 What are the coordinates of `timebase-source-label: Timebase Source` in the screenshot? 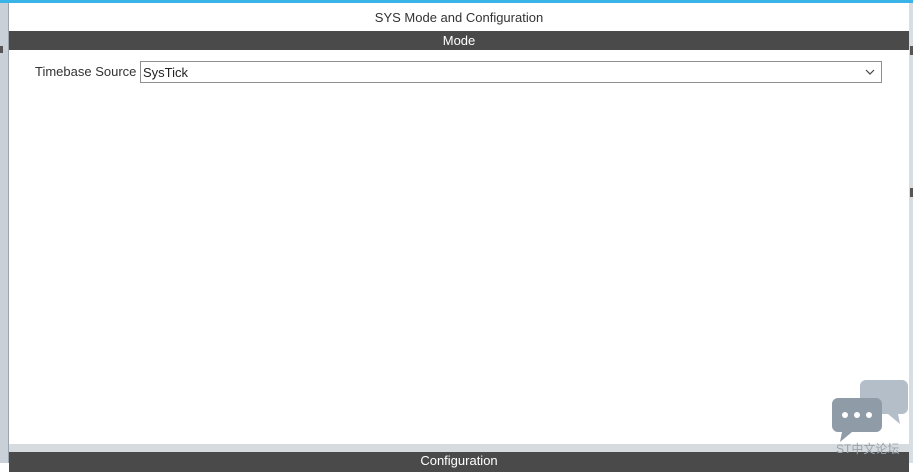 It's located at (86, 71).